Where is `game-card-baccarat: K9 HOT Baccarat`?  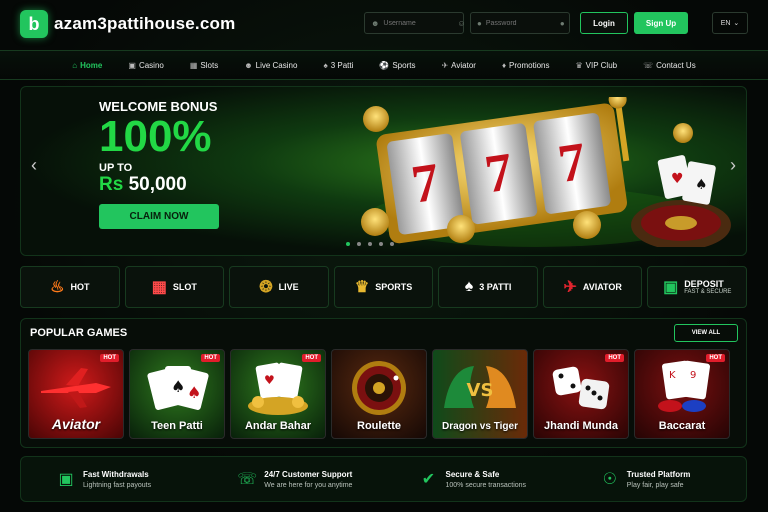
game-card-baccarat: K9 HOT Baccarat is located at coordinates (682, 394).